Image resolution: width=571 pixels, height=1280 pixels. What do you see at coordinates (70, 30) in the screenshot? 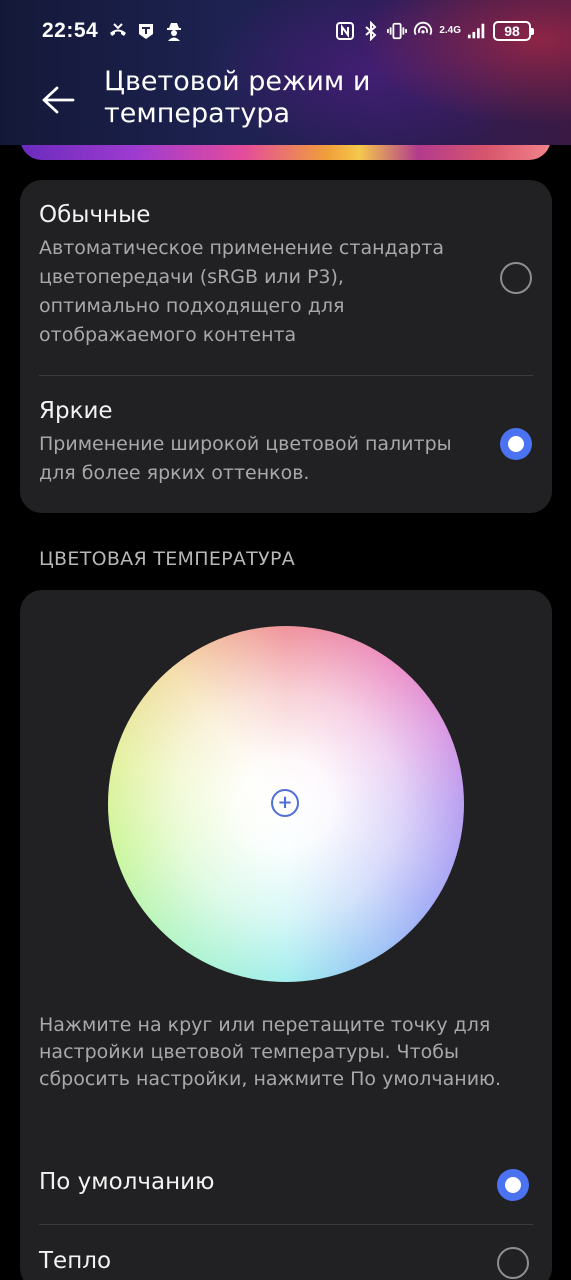
I see `status-time: 22:54` at bounding box center [70, 30].